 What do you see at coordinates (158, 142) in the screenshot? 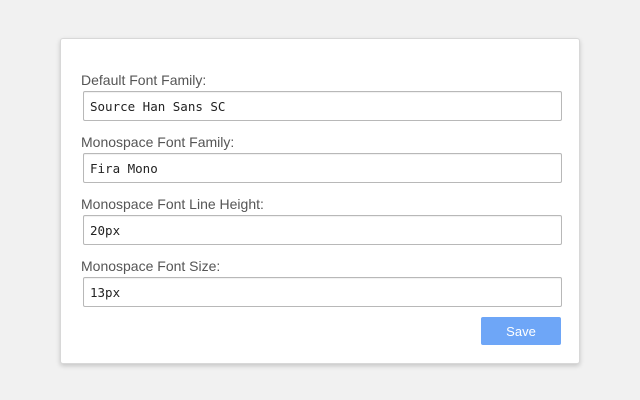
I see `monospace-font-family-label: Monospace Font Family:` at bounding box center [158, 142].